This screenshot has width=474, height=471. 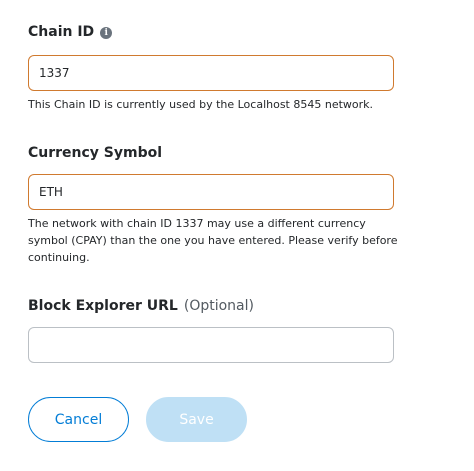 What do you see at coordinates (211, 345) in the screenshot?
I see `block-explorer-url-input` at bounding box center [211, 345].